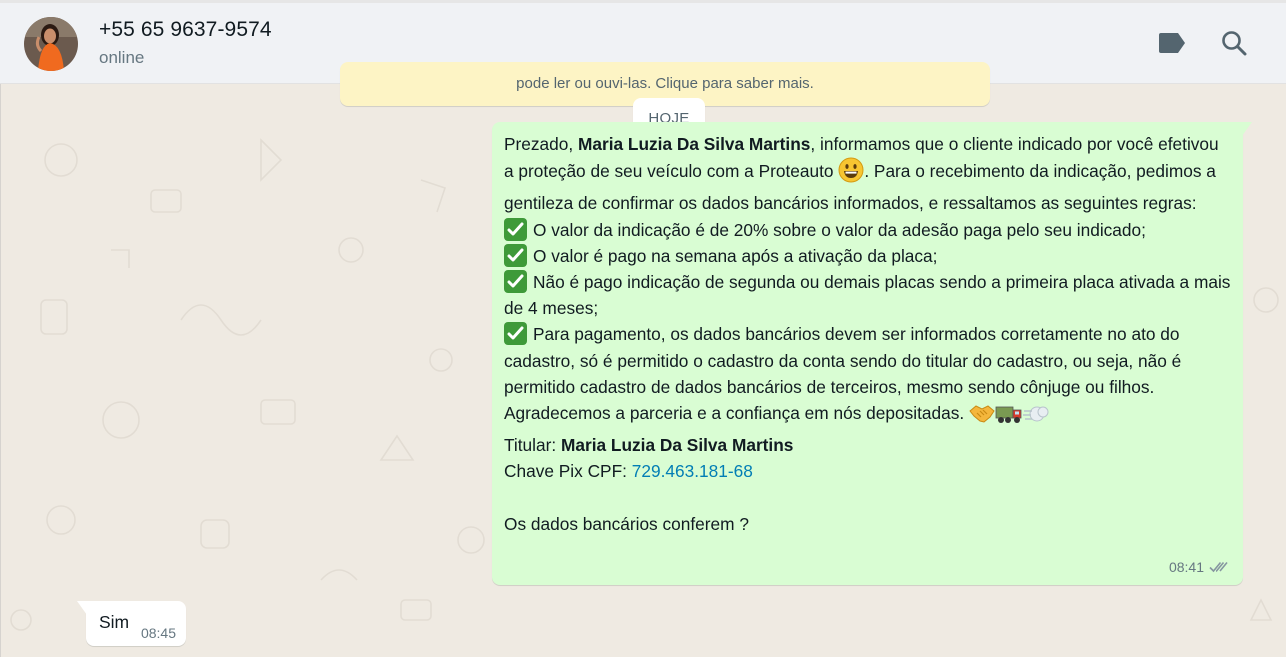 The height and width of the screenshot is (657, 1286). What do you see at coordinates (1186, 566) in the screenshot?
I see `message-time: 08:41` at bounding box center [1186, 566].